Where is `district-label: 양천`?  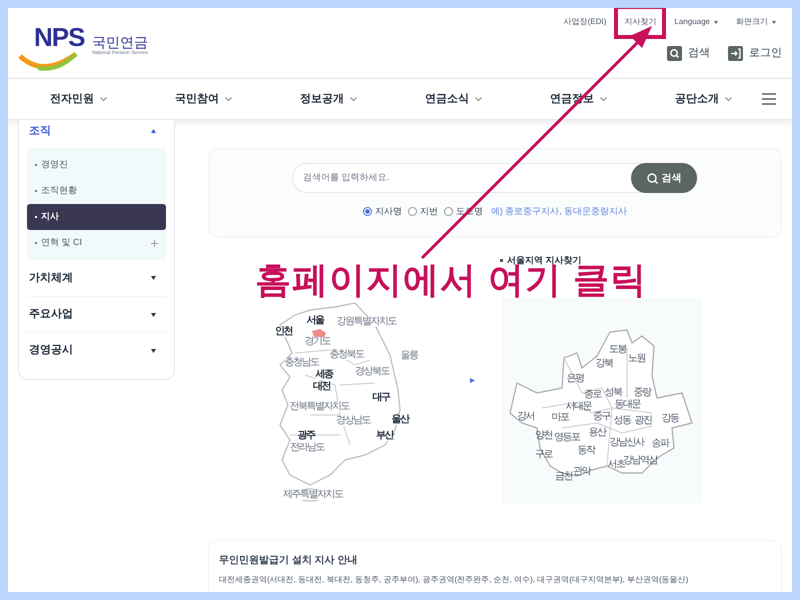 district-label: 양천 is located at coordinates (543, 436).